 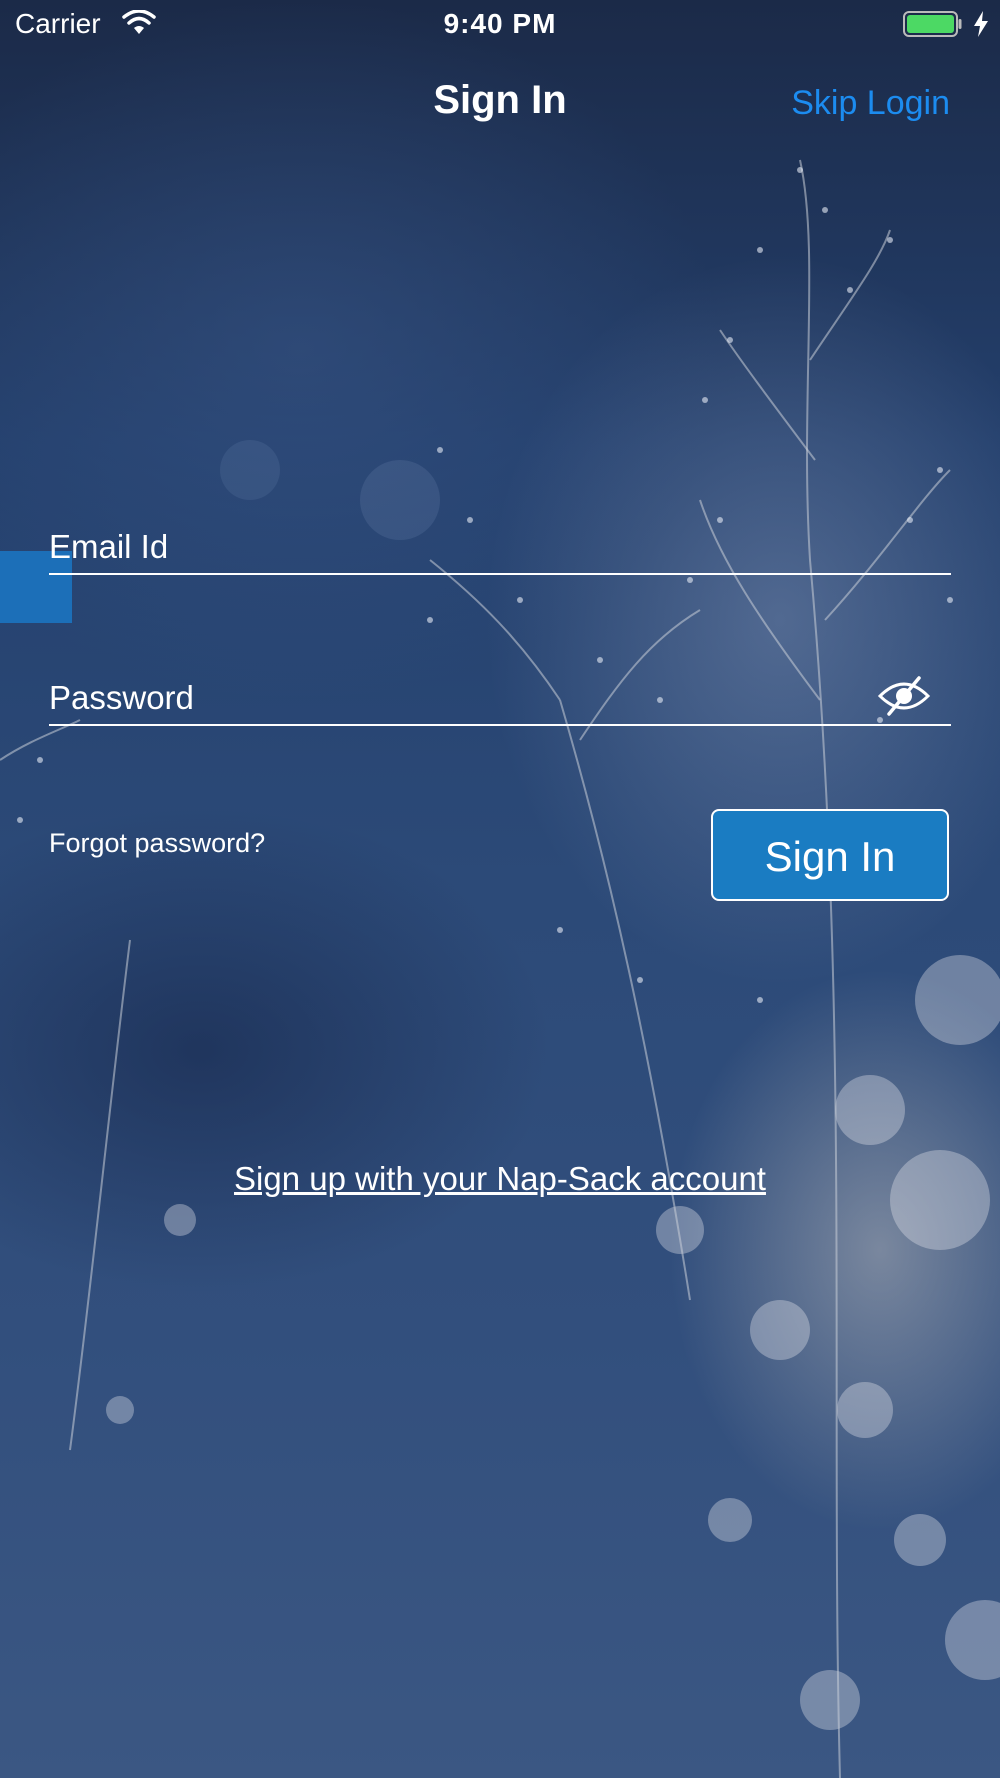 What do you see at coordinates (830, 855) in the screenshot?
I see `sign-in-button: Sign In` at bounding box center [830, 855].